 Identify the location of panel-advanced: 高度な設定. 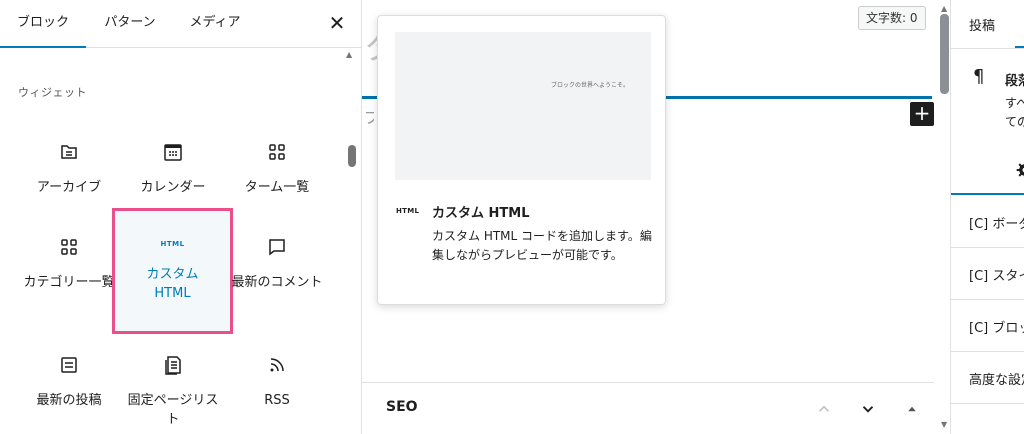
(987, 378).